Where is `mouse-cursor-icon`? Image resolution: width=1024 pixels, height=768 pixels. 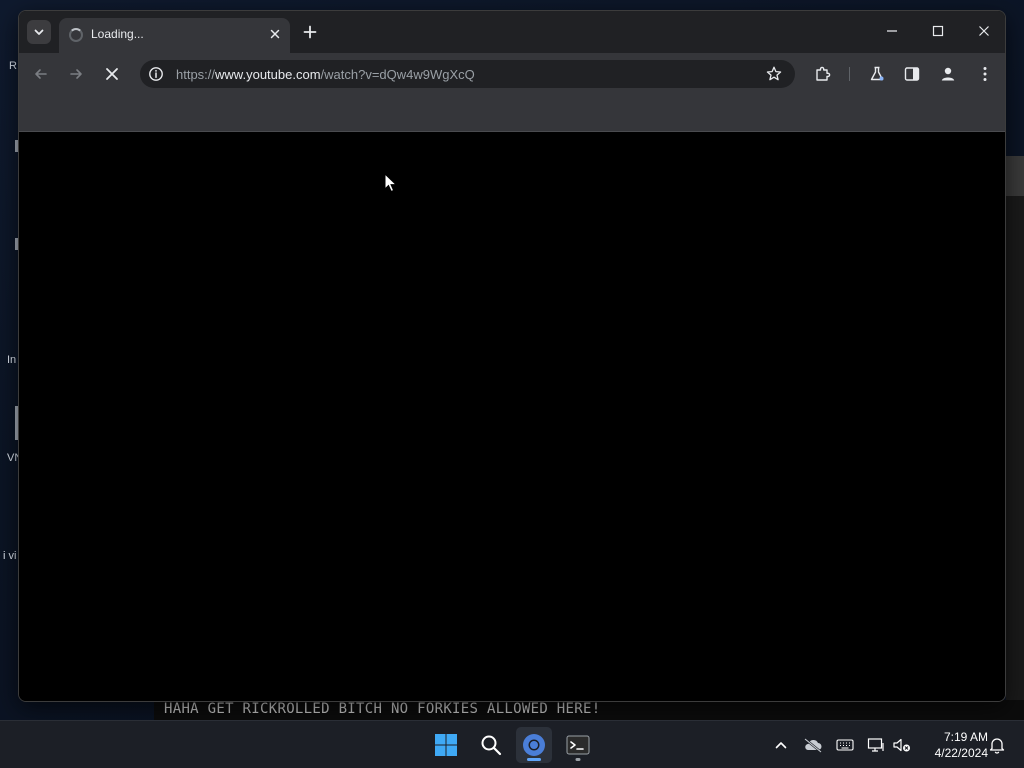 mouse-cursor-icon is located at coordinates (391, 183).